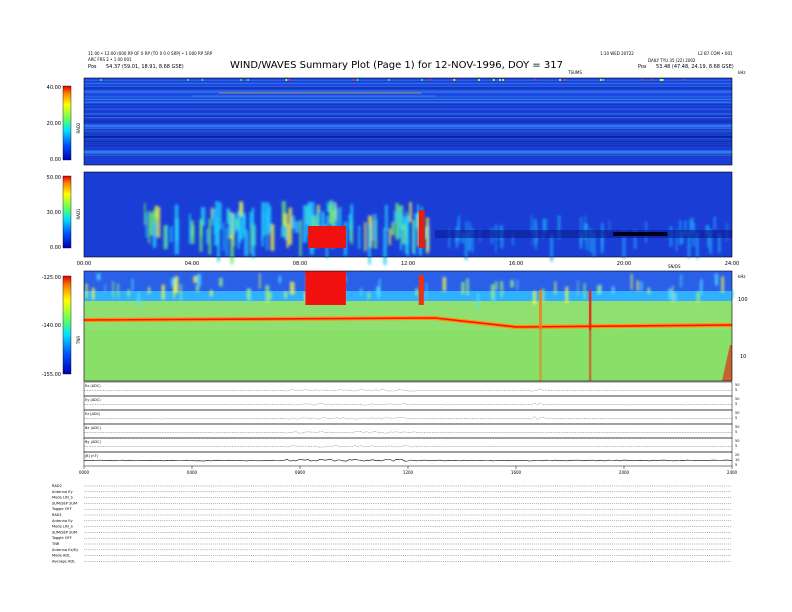  What do you see at coordinates (743, 300) in the screenshot?
I see `tnr-right-tick-100: 100` at bounding box center [743, 300].